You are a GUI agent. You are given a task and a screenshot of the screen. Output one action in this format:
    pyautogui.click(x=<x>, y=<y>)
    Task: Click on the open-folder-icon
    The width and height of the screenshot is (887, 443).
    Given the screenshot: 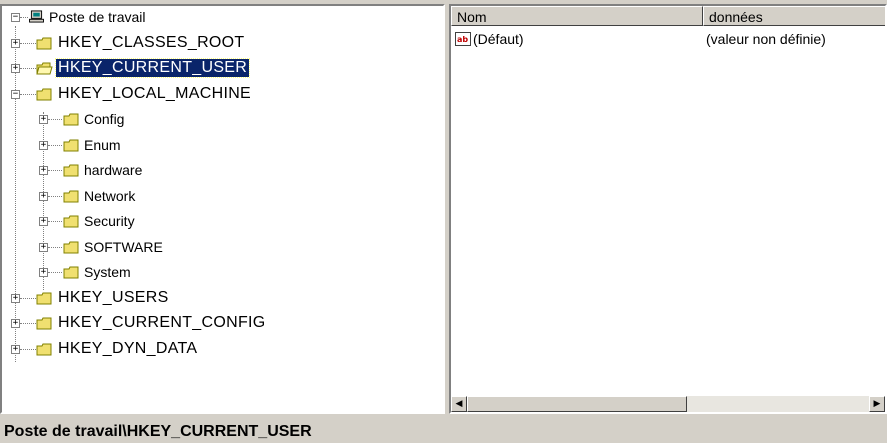 What is the action you would take?
    pyautogui.click(x=44, y=68)
    